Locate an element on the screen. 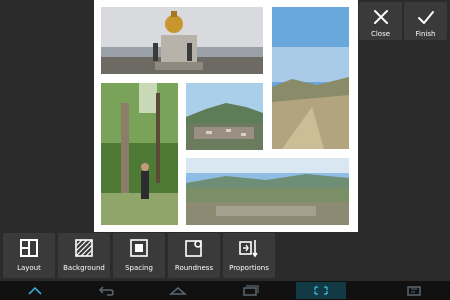 The width and height of the screenshot is (450, 300). home-outline-icon is located at coordinates (178, 291).